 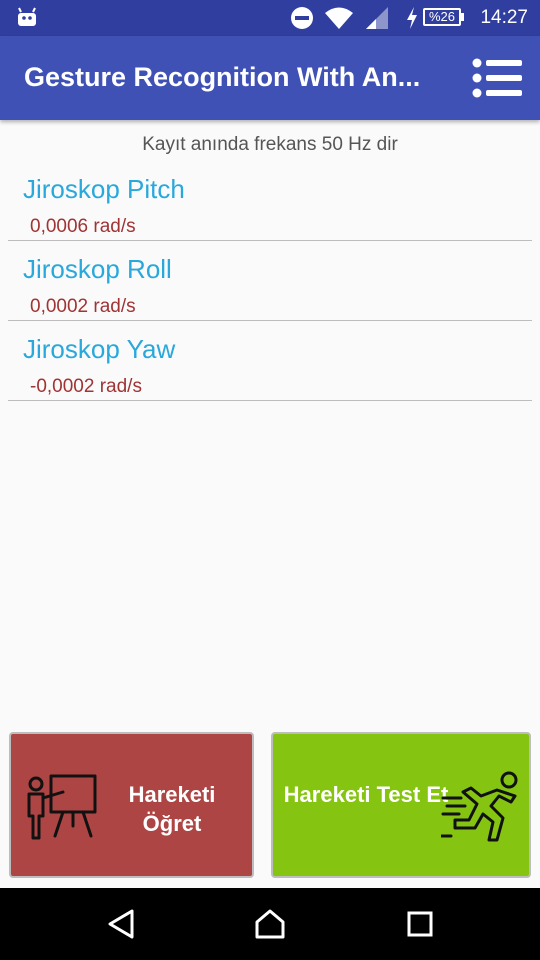 I want to click on teach-gesture-button: Hareketi Öğret, so click(x=131, y=805).